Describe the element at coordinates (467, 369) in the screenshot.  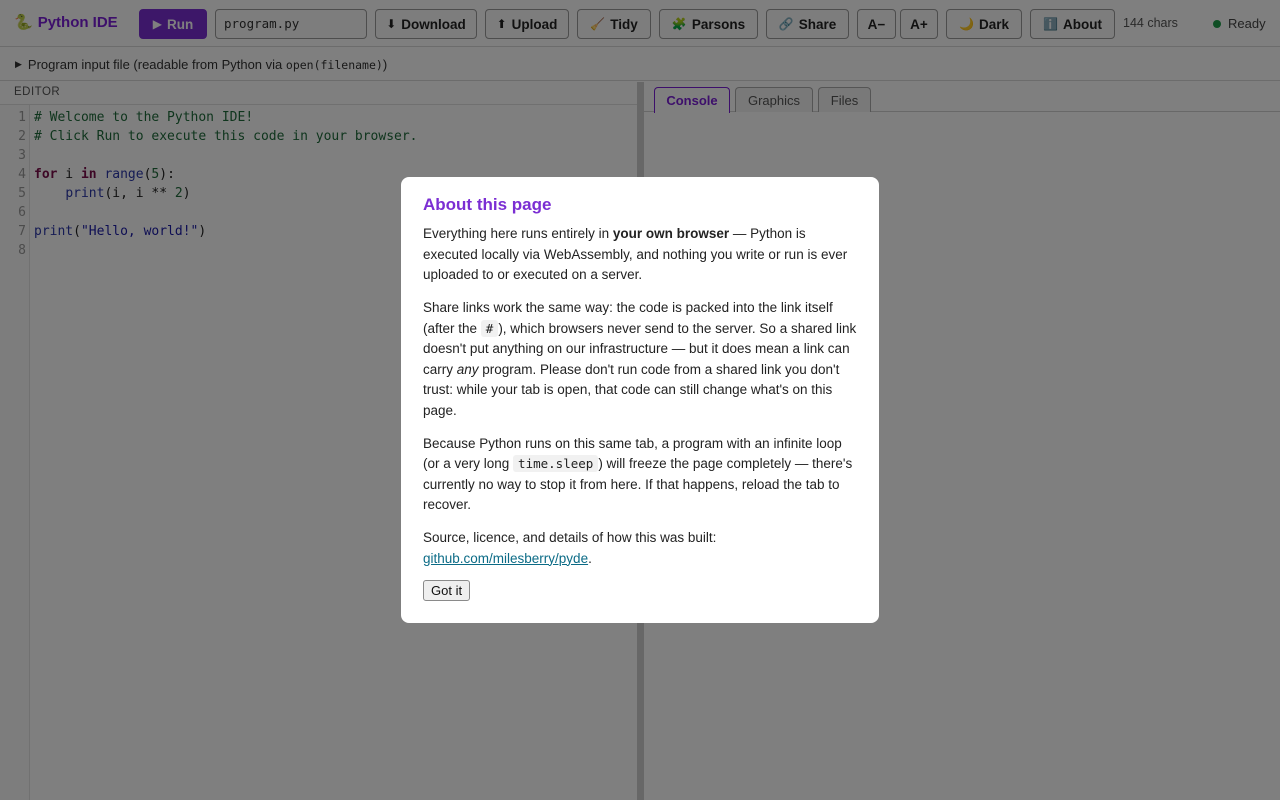
I see `about-p2-emphasis: any` at that location.